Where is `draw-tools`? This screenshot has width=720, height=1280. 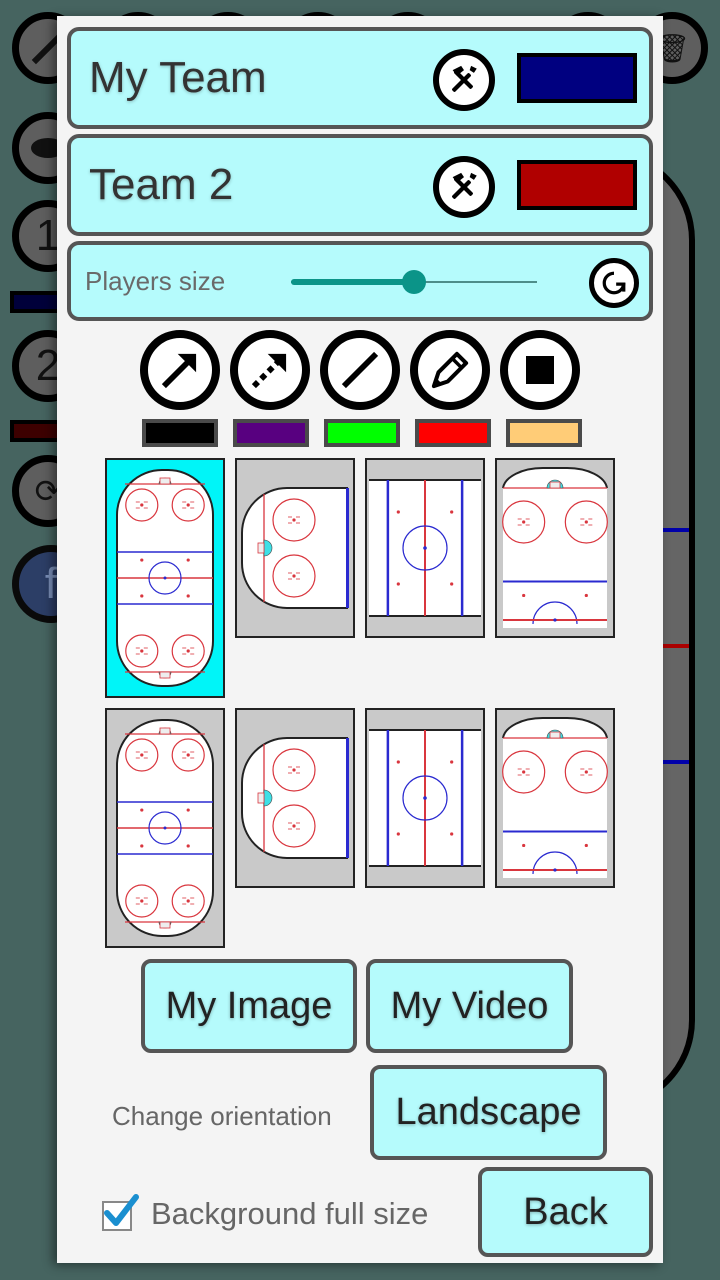
draw-tools is located at coordinates (360, 370).